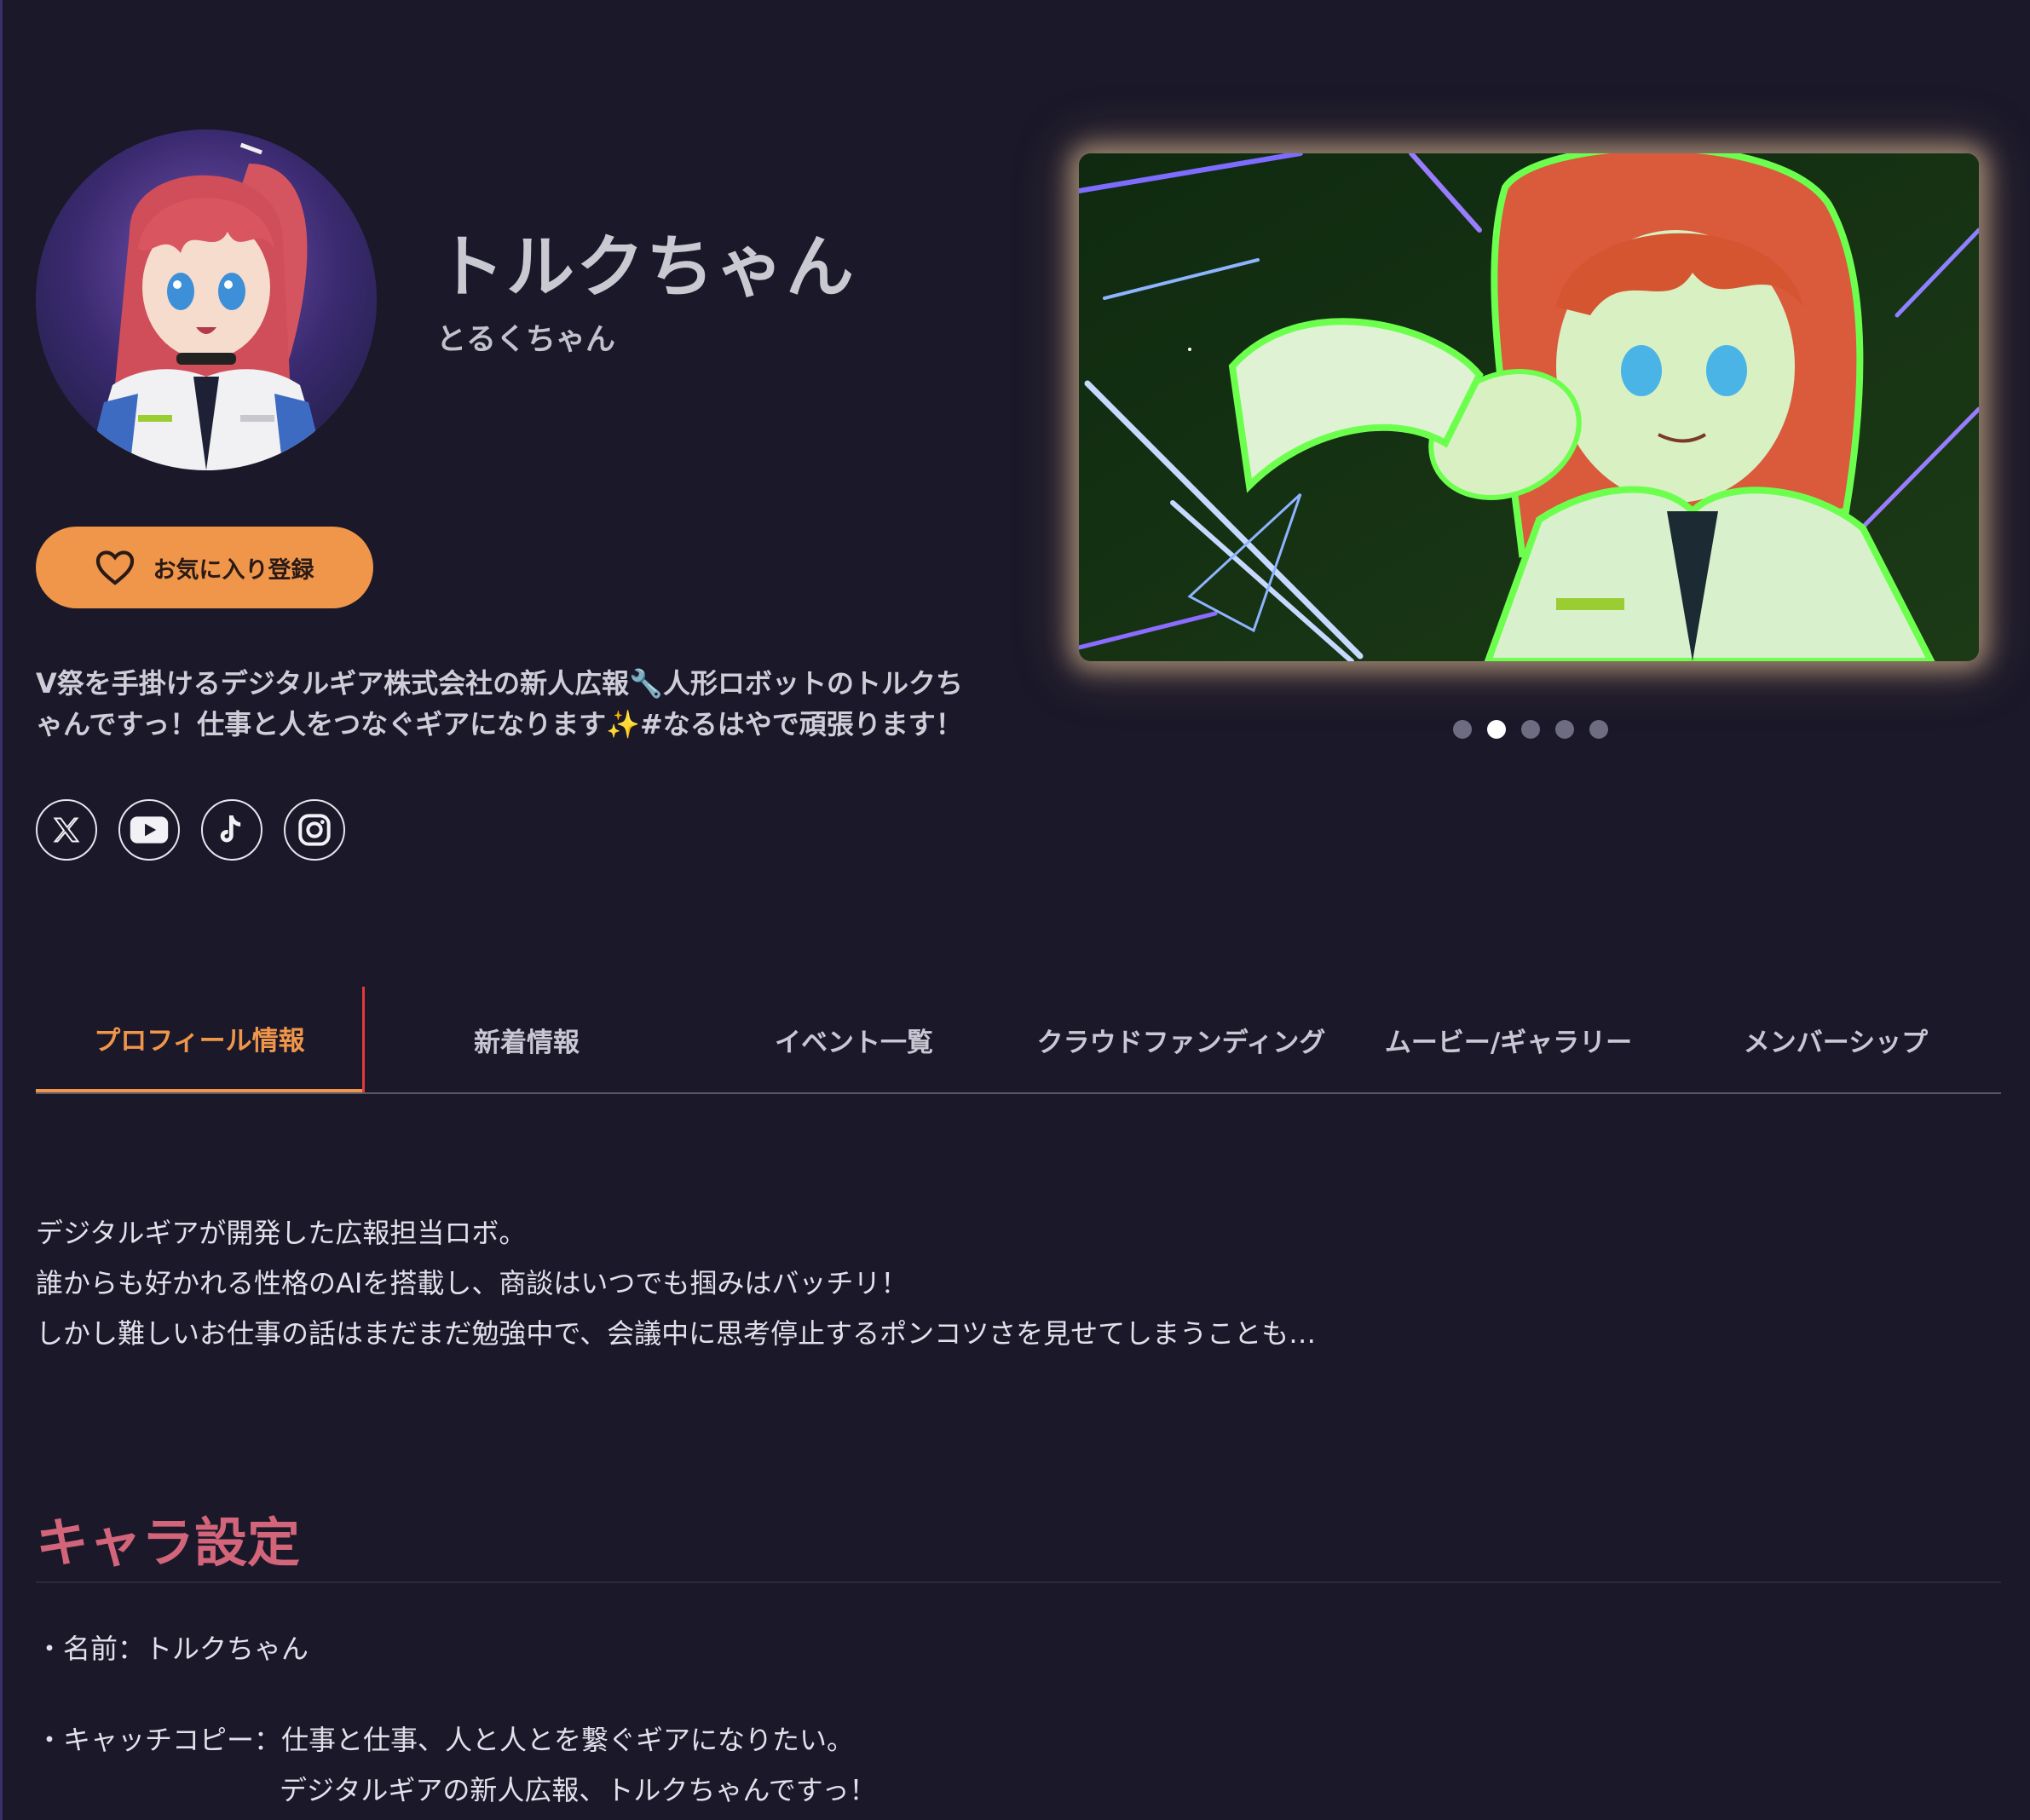 The width and height of the screenshot is (2030, 1820). I want to click on setting-name: ・名前：トルクちゃん, so click(172, 1649).